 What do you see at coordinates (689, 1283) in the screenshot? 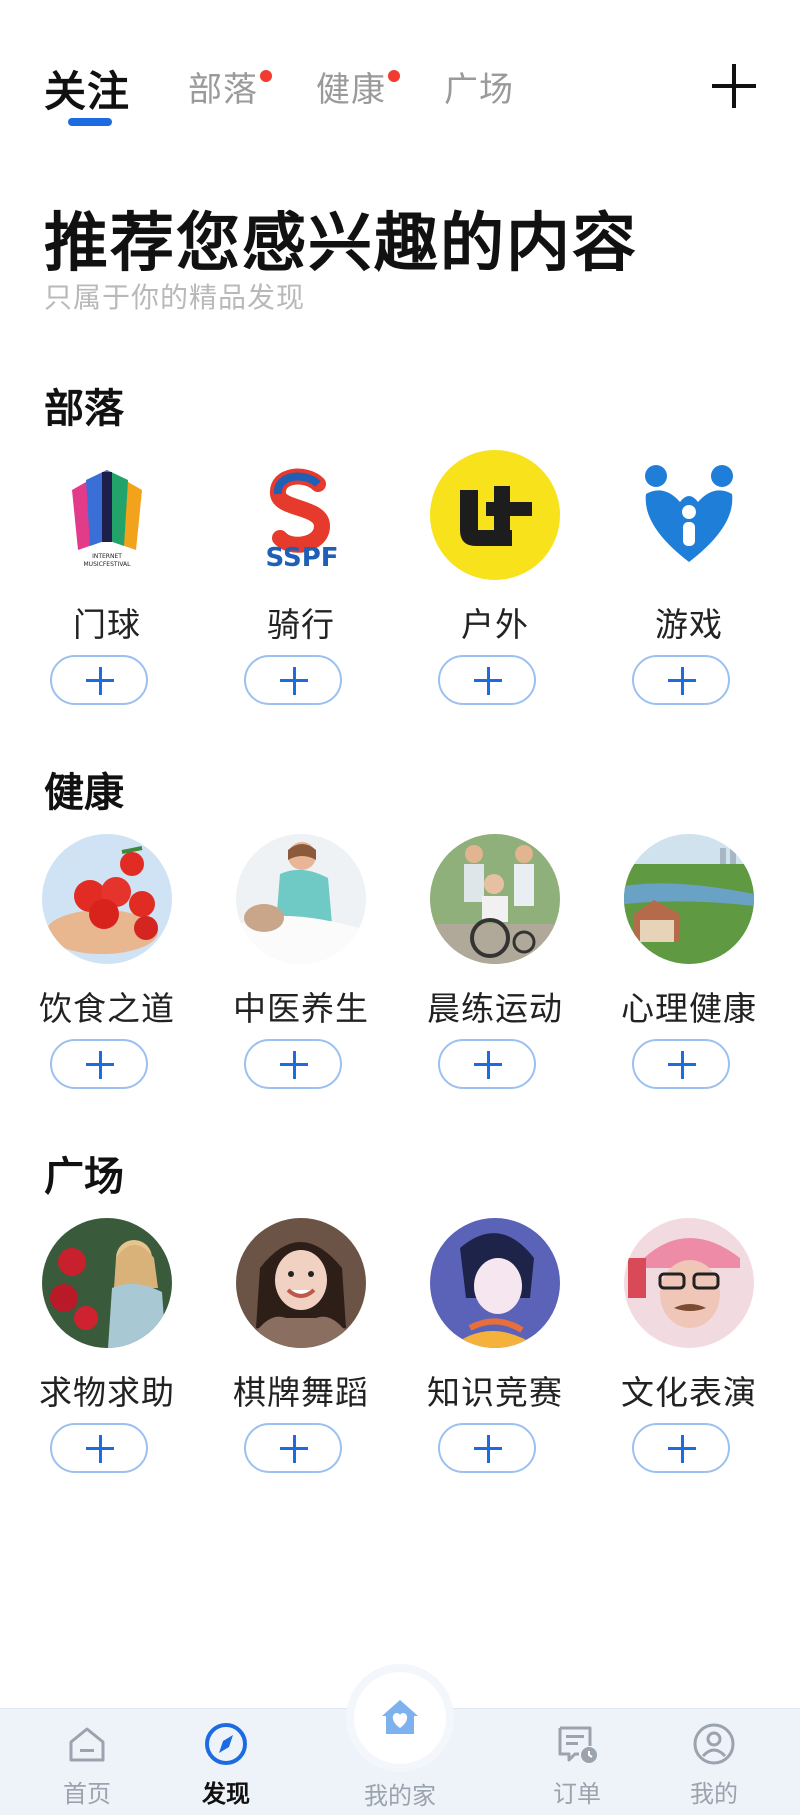
I see `man-pink-cap-photo-icon` at bounding box center [689, 1283].